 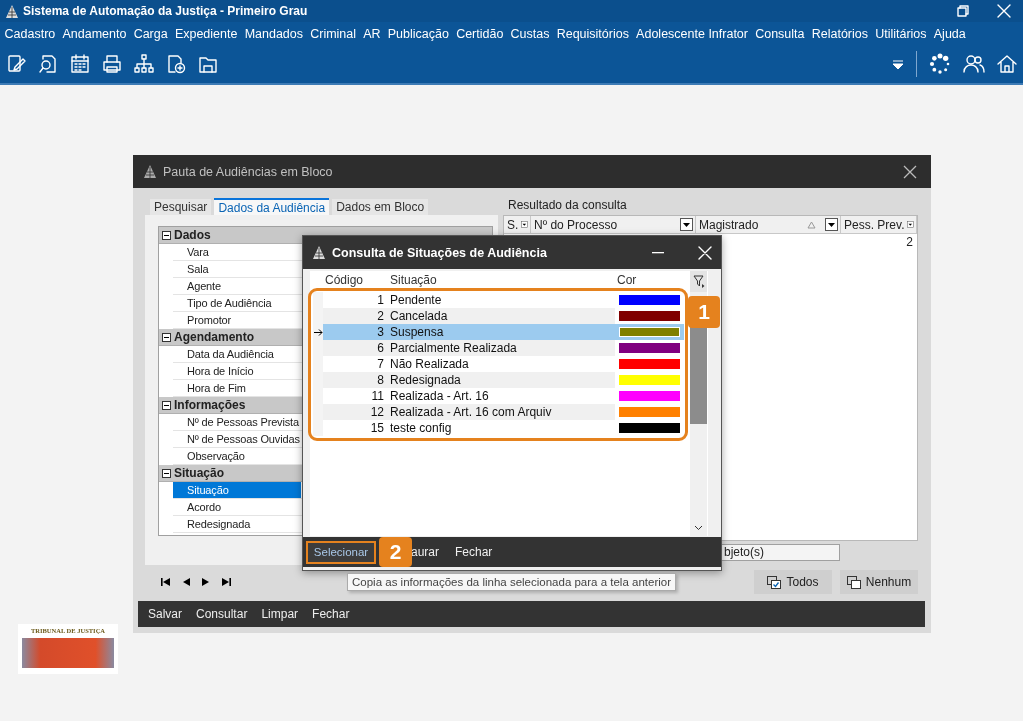 What do you see at coordinates (950, 33) in the screenshot?
I see `menu-item: Ajuda` at bounding box center [950, 33].